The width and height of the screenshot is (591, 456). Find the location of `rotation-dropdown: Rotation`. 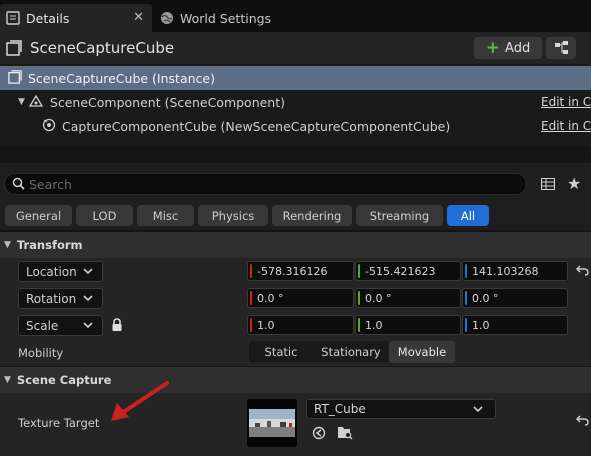

rotation-dropdown: Rotation is located at coordinates (60, 298).